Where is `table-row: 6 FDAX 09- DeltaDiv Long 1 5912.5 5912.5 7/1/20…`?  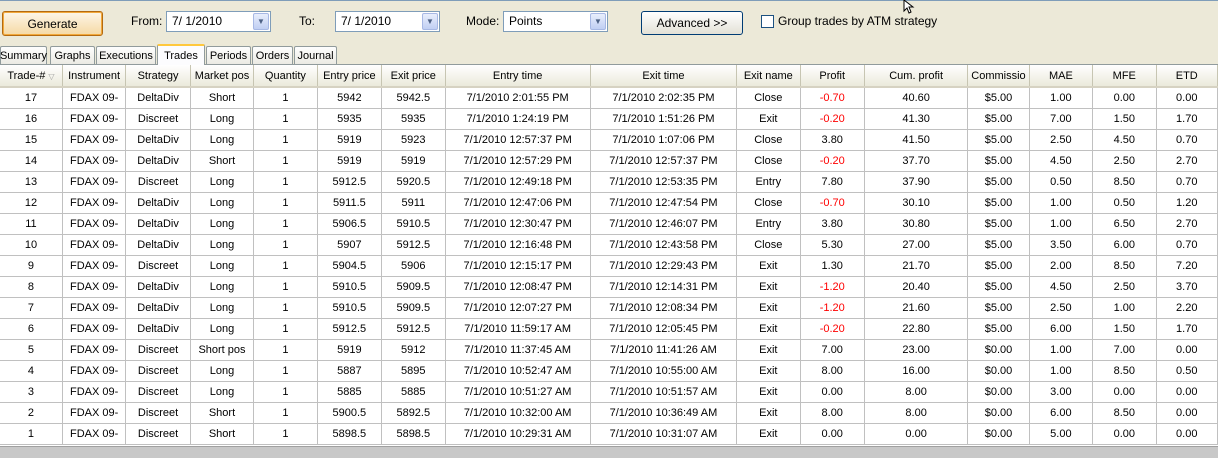 table-row: 6 FDAX 09- DeltaDiv Long 1 5912.5 5912.5 7/1/20… is located at coordinates (609, 329).